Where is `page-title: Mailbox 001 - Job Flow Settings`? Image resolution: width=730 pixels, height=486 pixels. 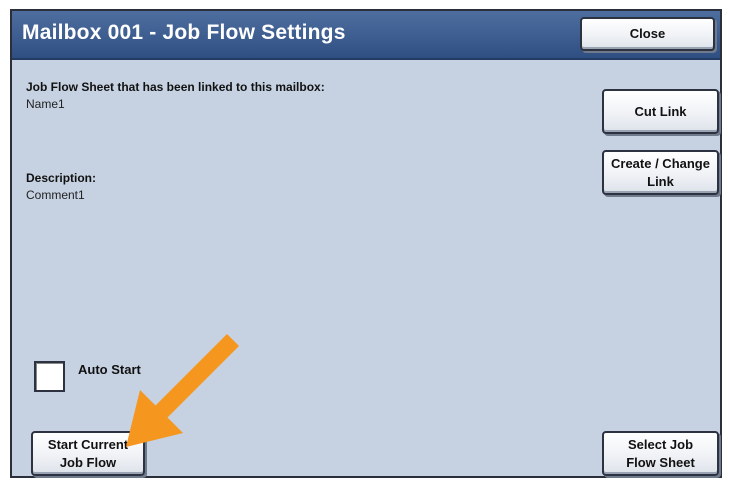
page-title: Mailbox 001 - Job Flow Settings is located at coordinates (184, 32).